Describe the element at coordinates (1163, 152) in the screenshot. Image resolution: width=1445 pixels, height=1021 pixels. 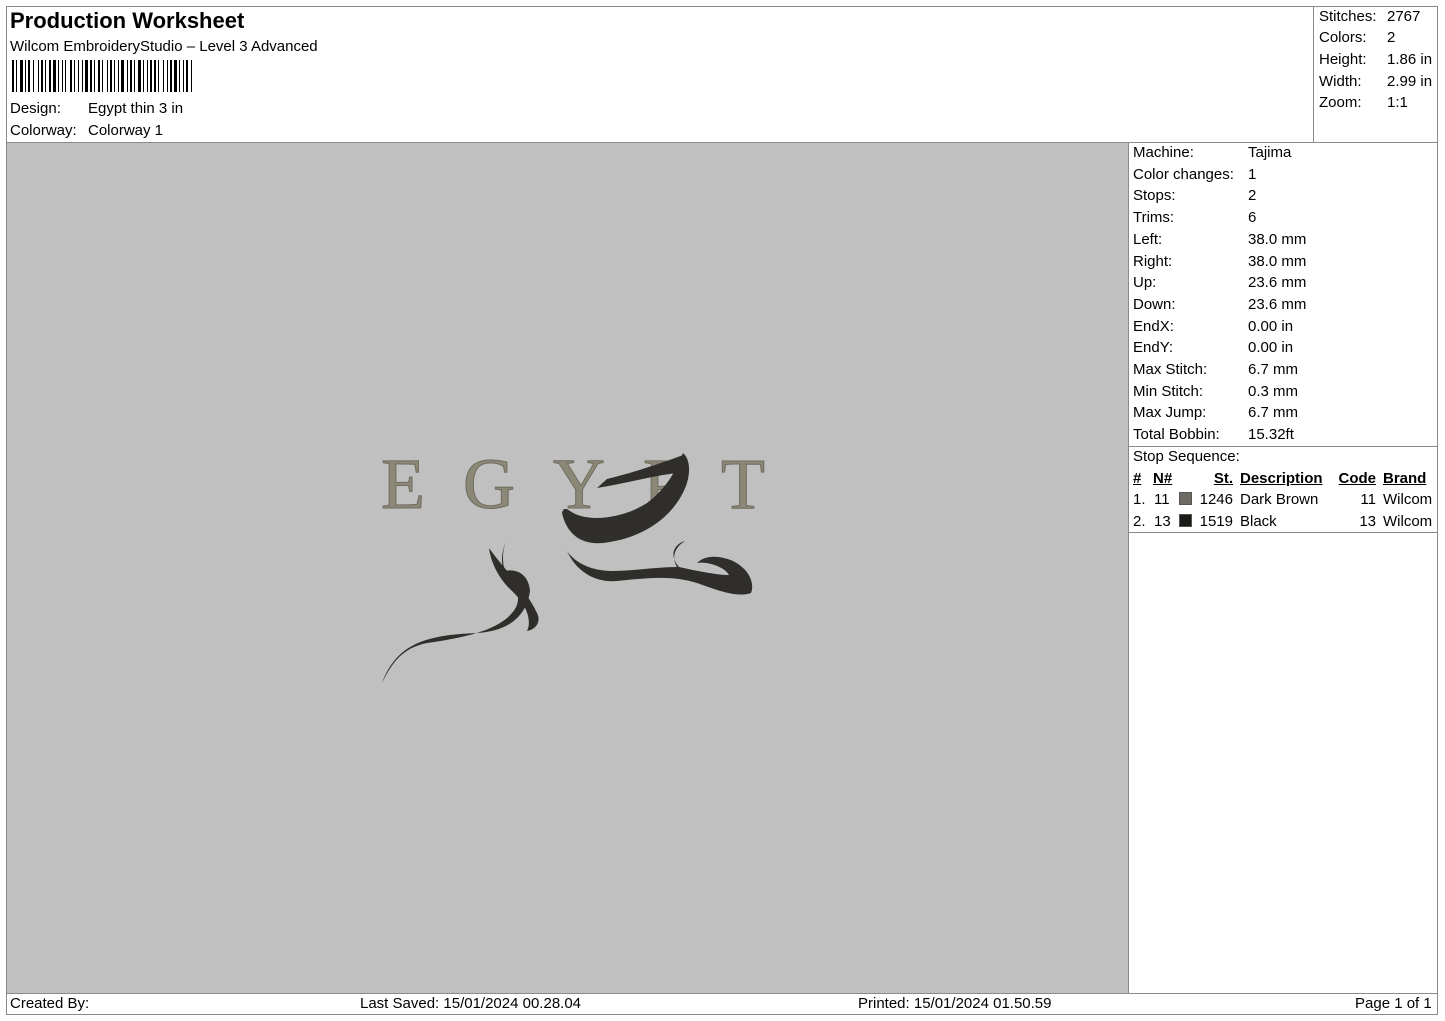
I see `machine-info-label: Machine:` at that location.